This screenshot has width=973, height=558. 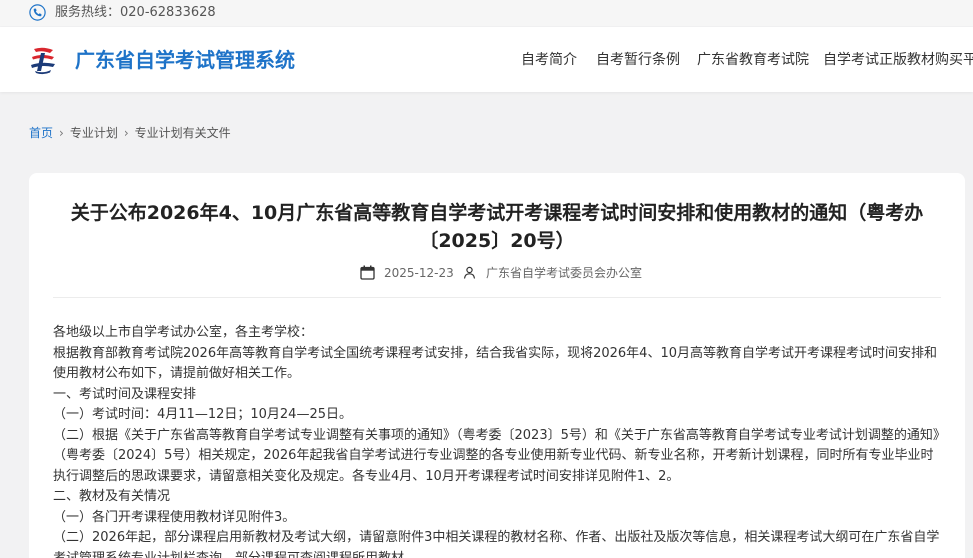 I want to click on publish-date: 2025-12-23, so click(x=419, y=273).